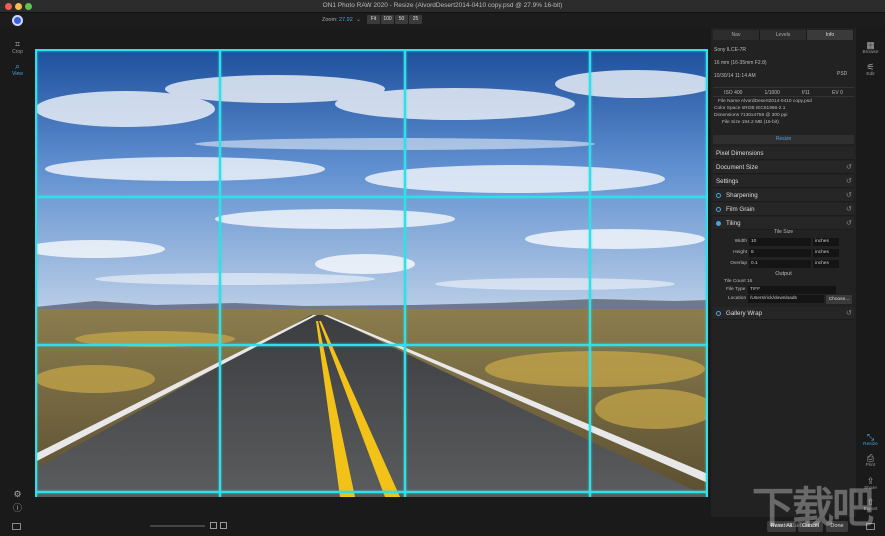 Image resolution: width=885 pixels, height=536 pixels. I want to click on edit-label: Edit, so click(870, 74).